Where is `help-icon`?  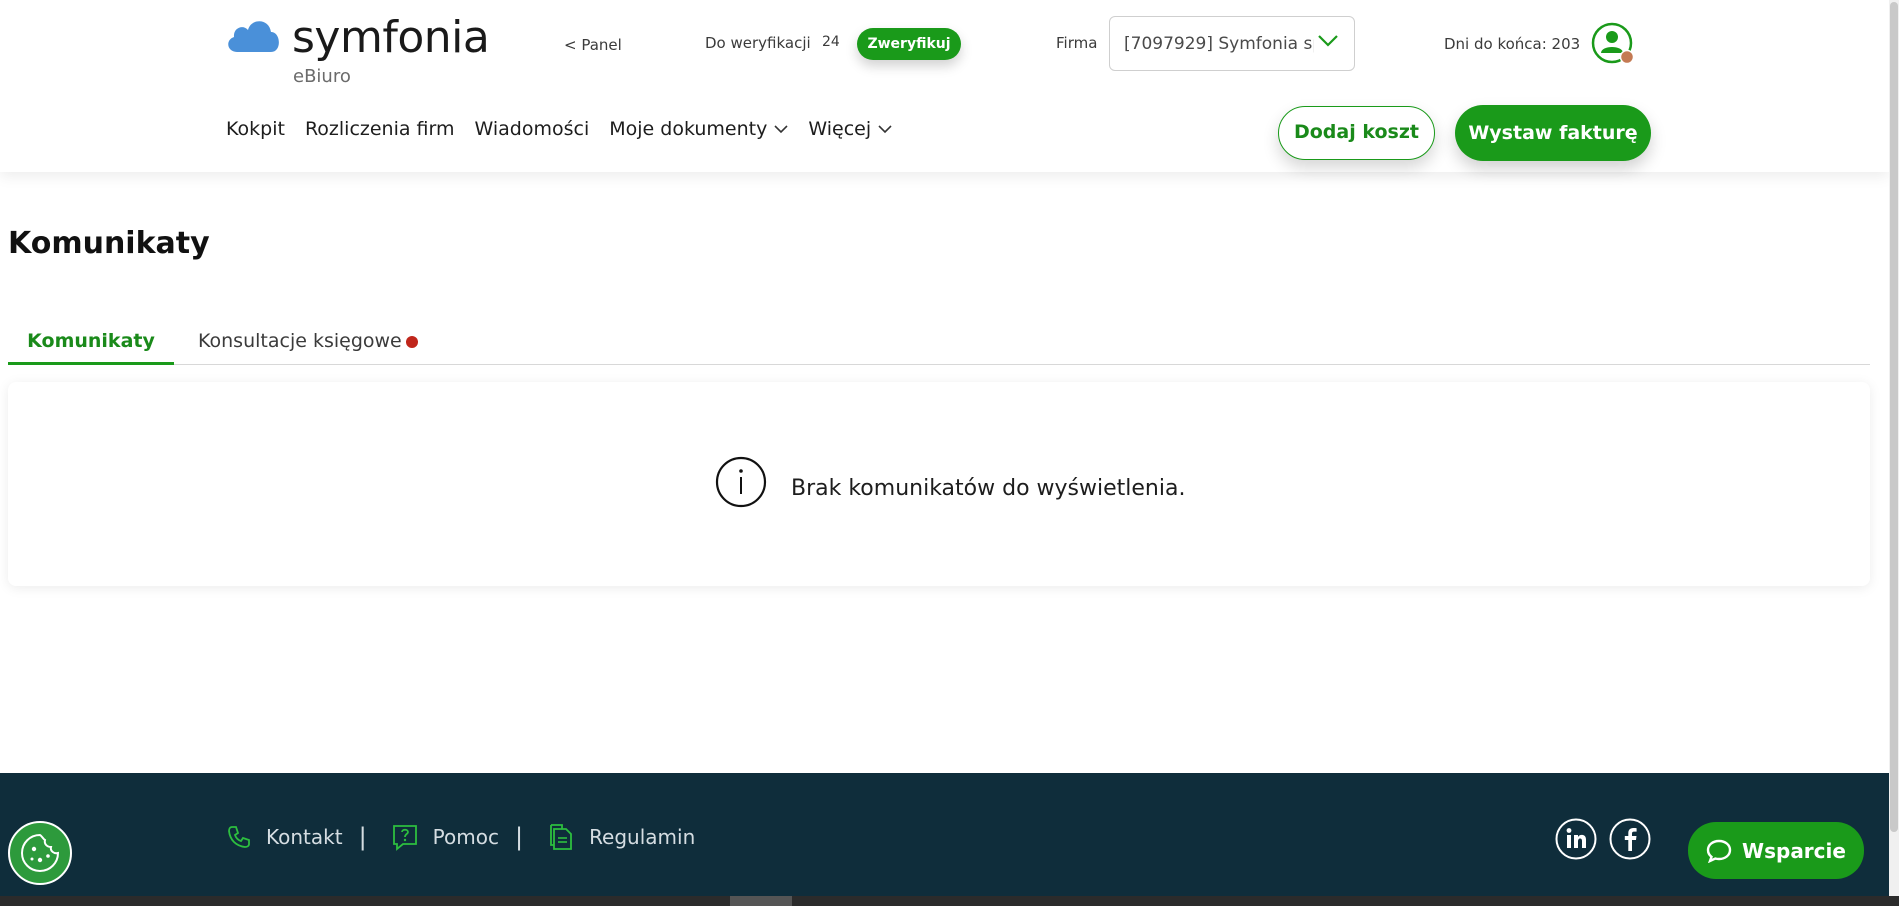 help-icon is located at coordinates (404, 838).